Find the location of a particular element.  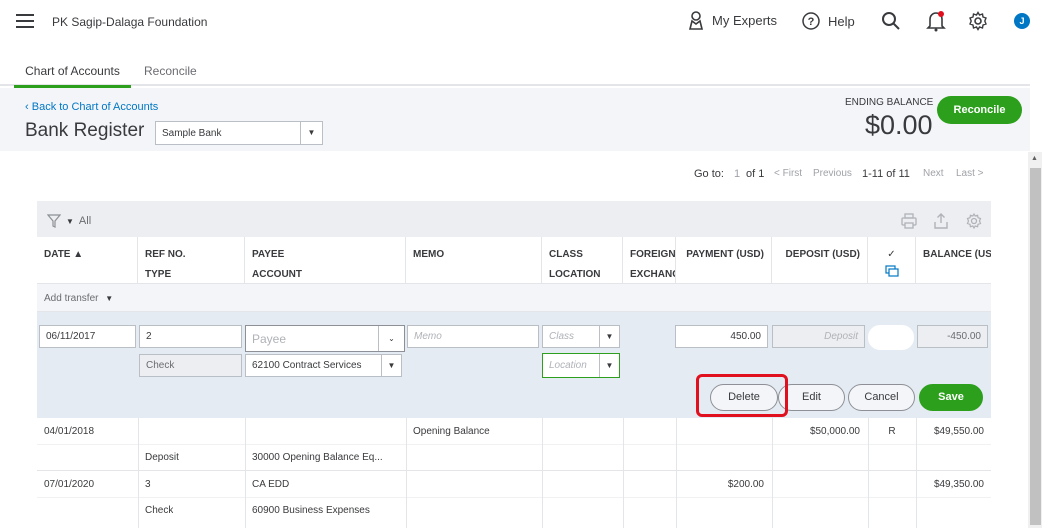

col-header-balance: BALANCE (USD is located at coordinates (953, 260).